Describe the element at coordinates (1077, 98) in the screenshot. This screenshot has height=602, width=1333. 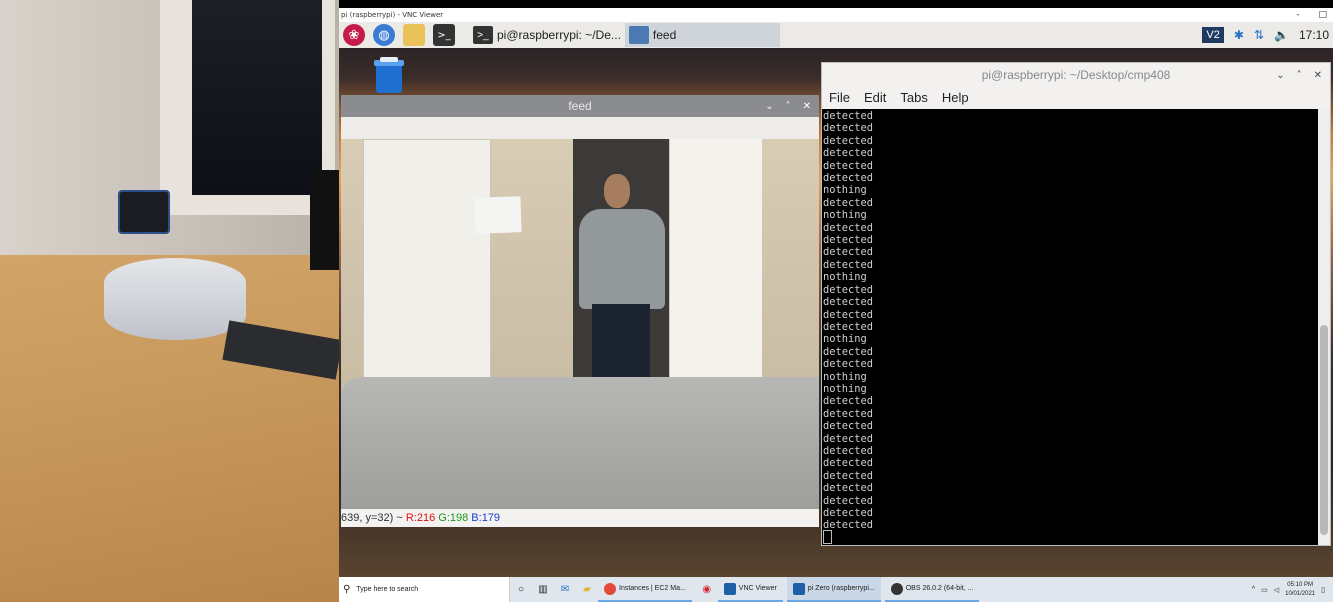
I see `terminal-menubar: File Edit Tabs Help` at that location.